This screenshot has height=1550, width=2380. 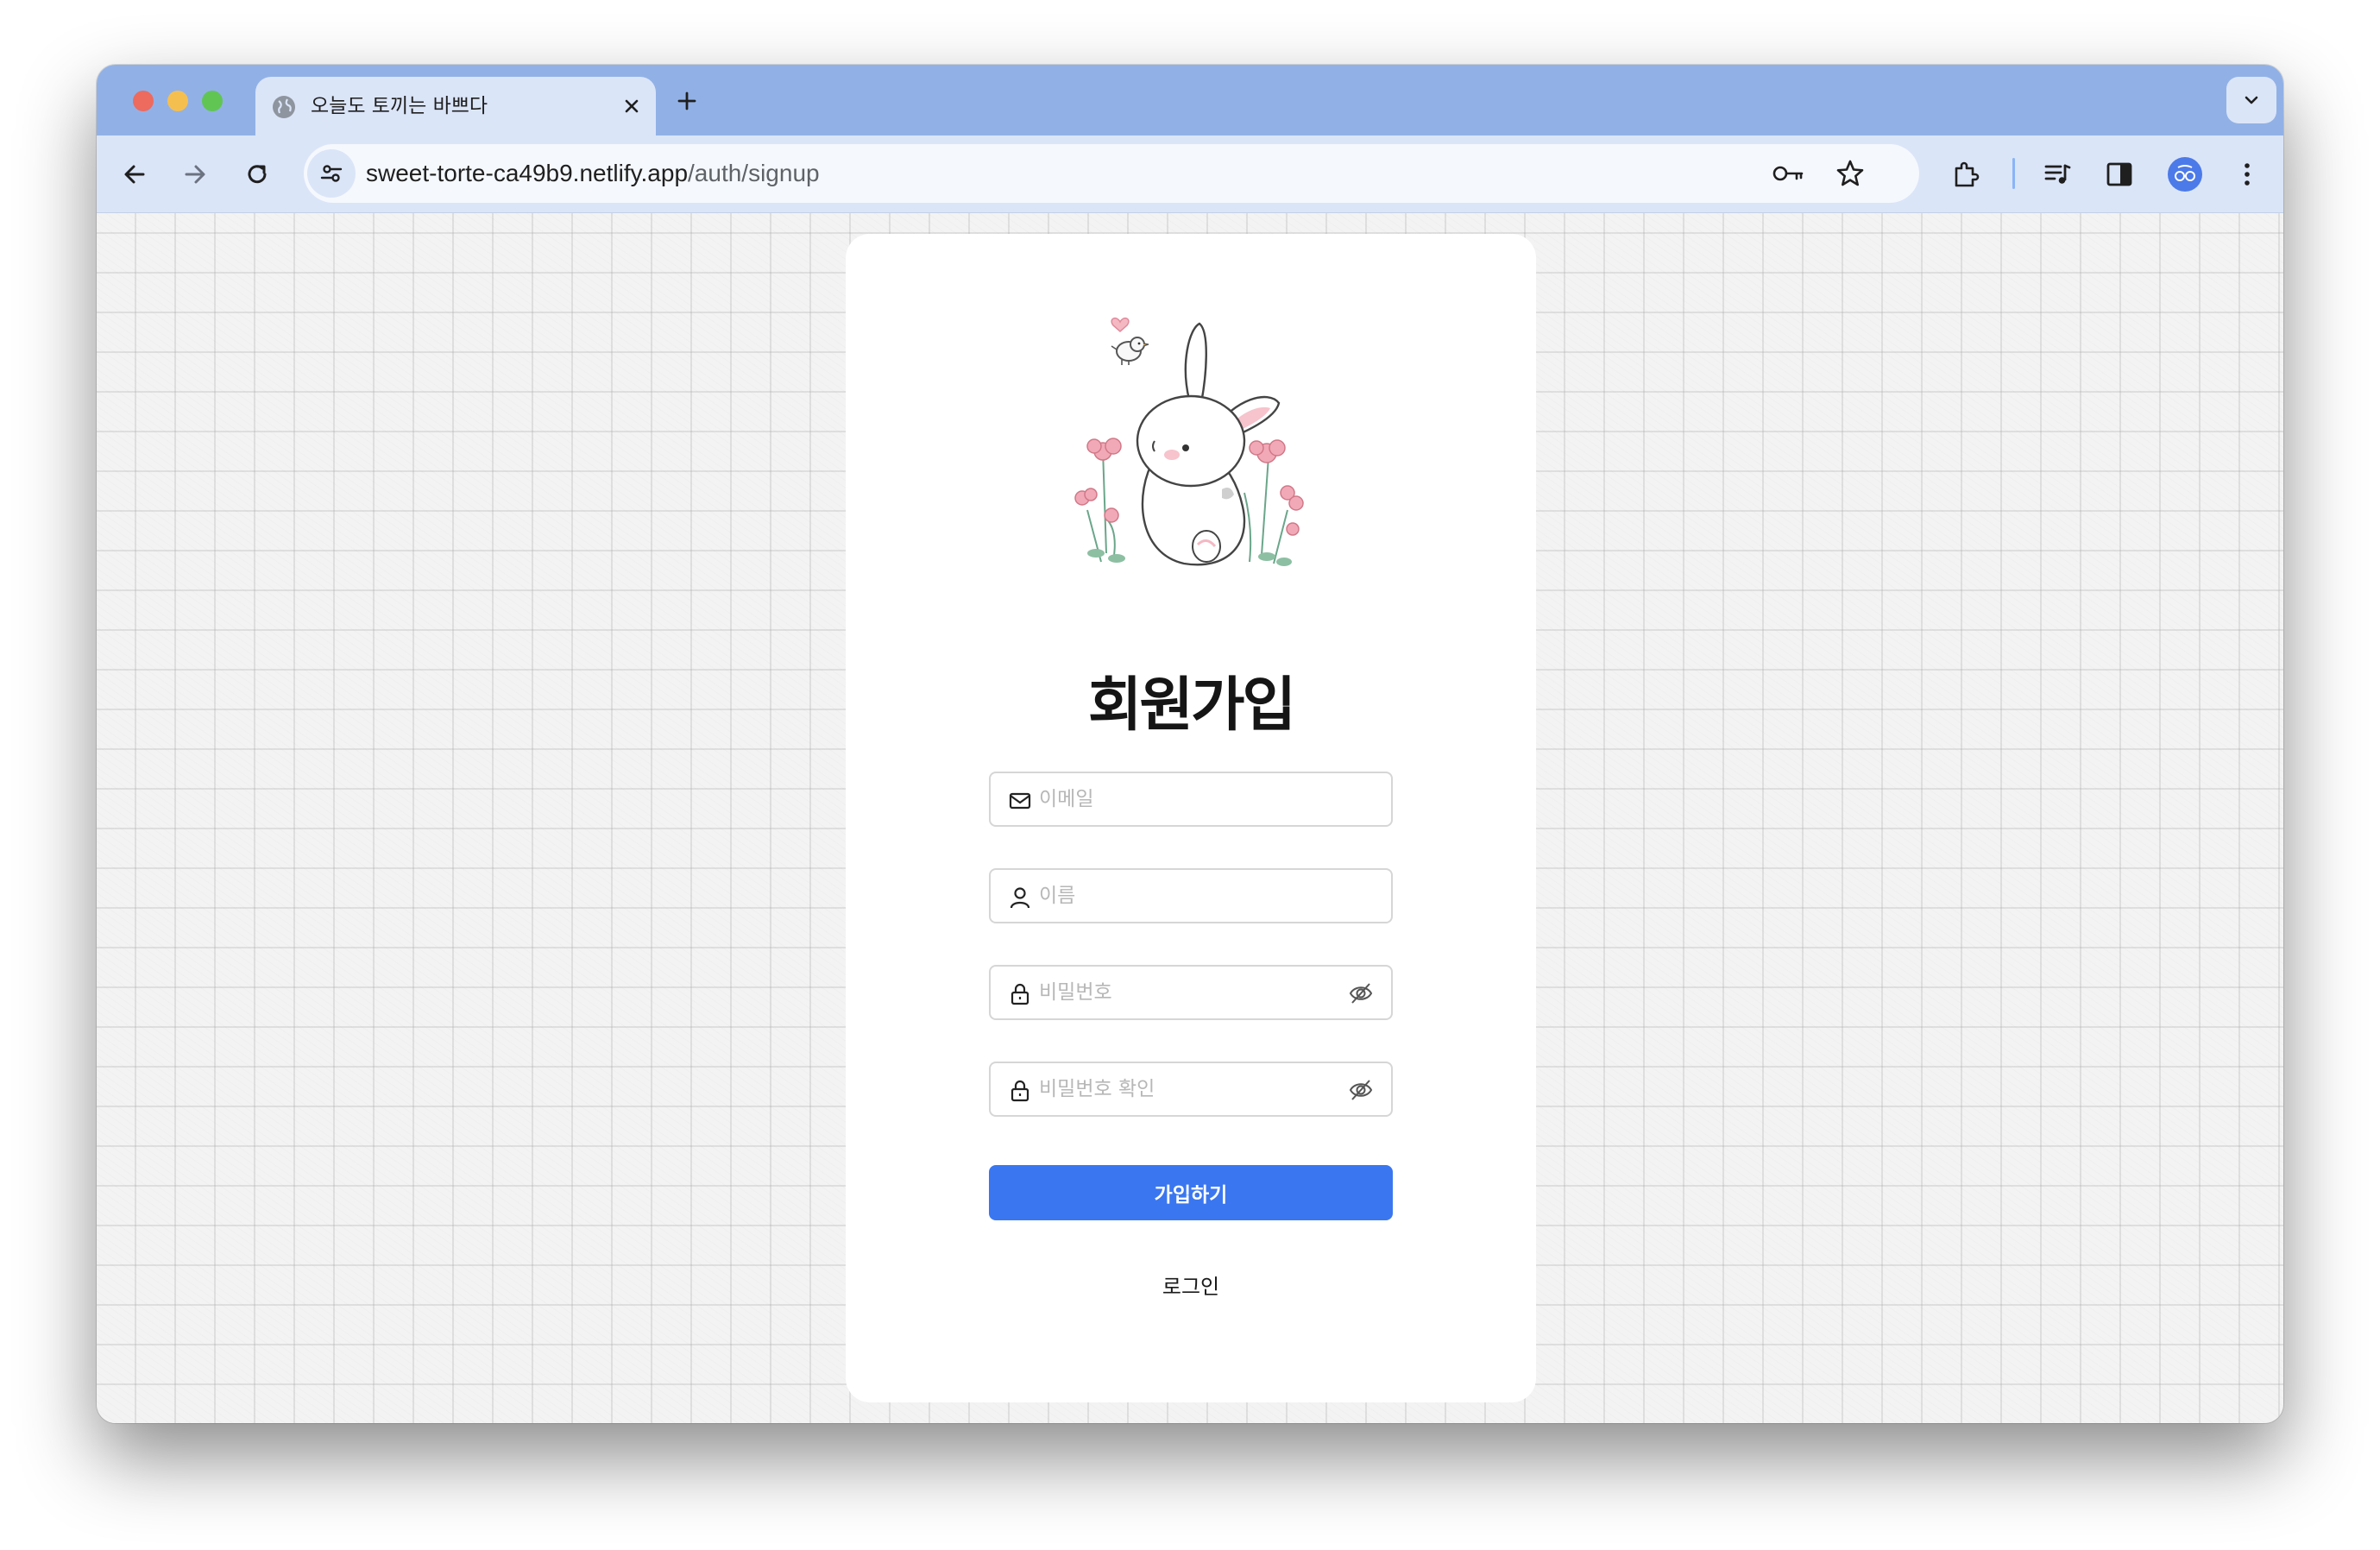 I want to click on tab-strip: 오늘도 토끼는 바쁘다, so click(x=1190, y=100).